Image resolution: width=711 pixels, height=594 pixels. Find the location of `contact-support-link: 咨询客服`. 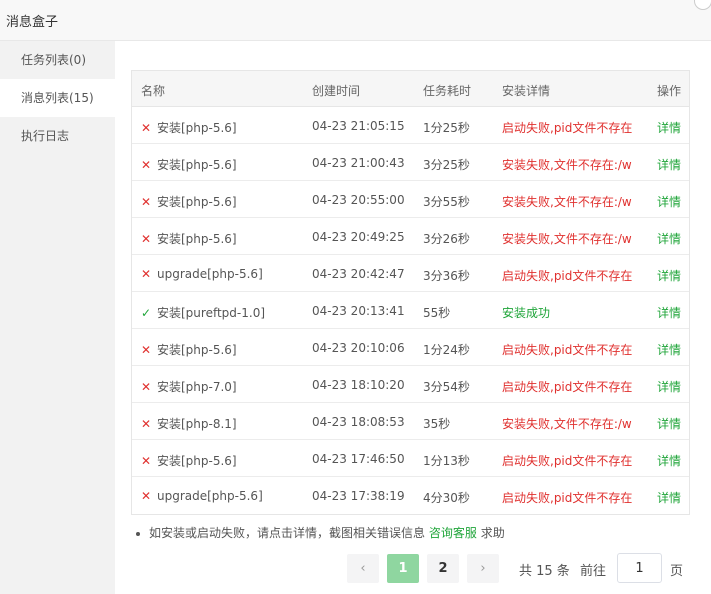

contact-support-link: 咨询客服 is located at coordinates (453, 533).